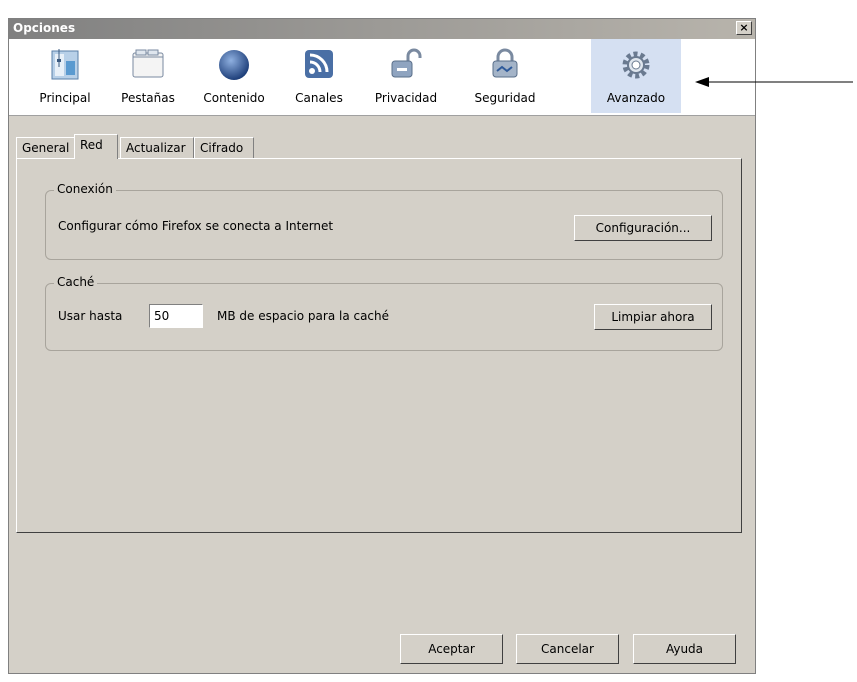  Describe the element at coordinates (303, 316) in the screenshot. I see `cache-size-suffix: MB de espacio para la caché` at that location.